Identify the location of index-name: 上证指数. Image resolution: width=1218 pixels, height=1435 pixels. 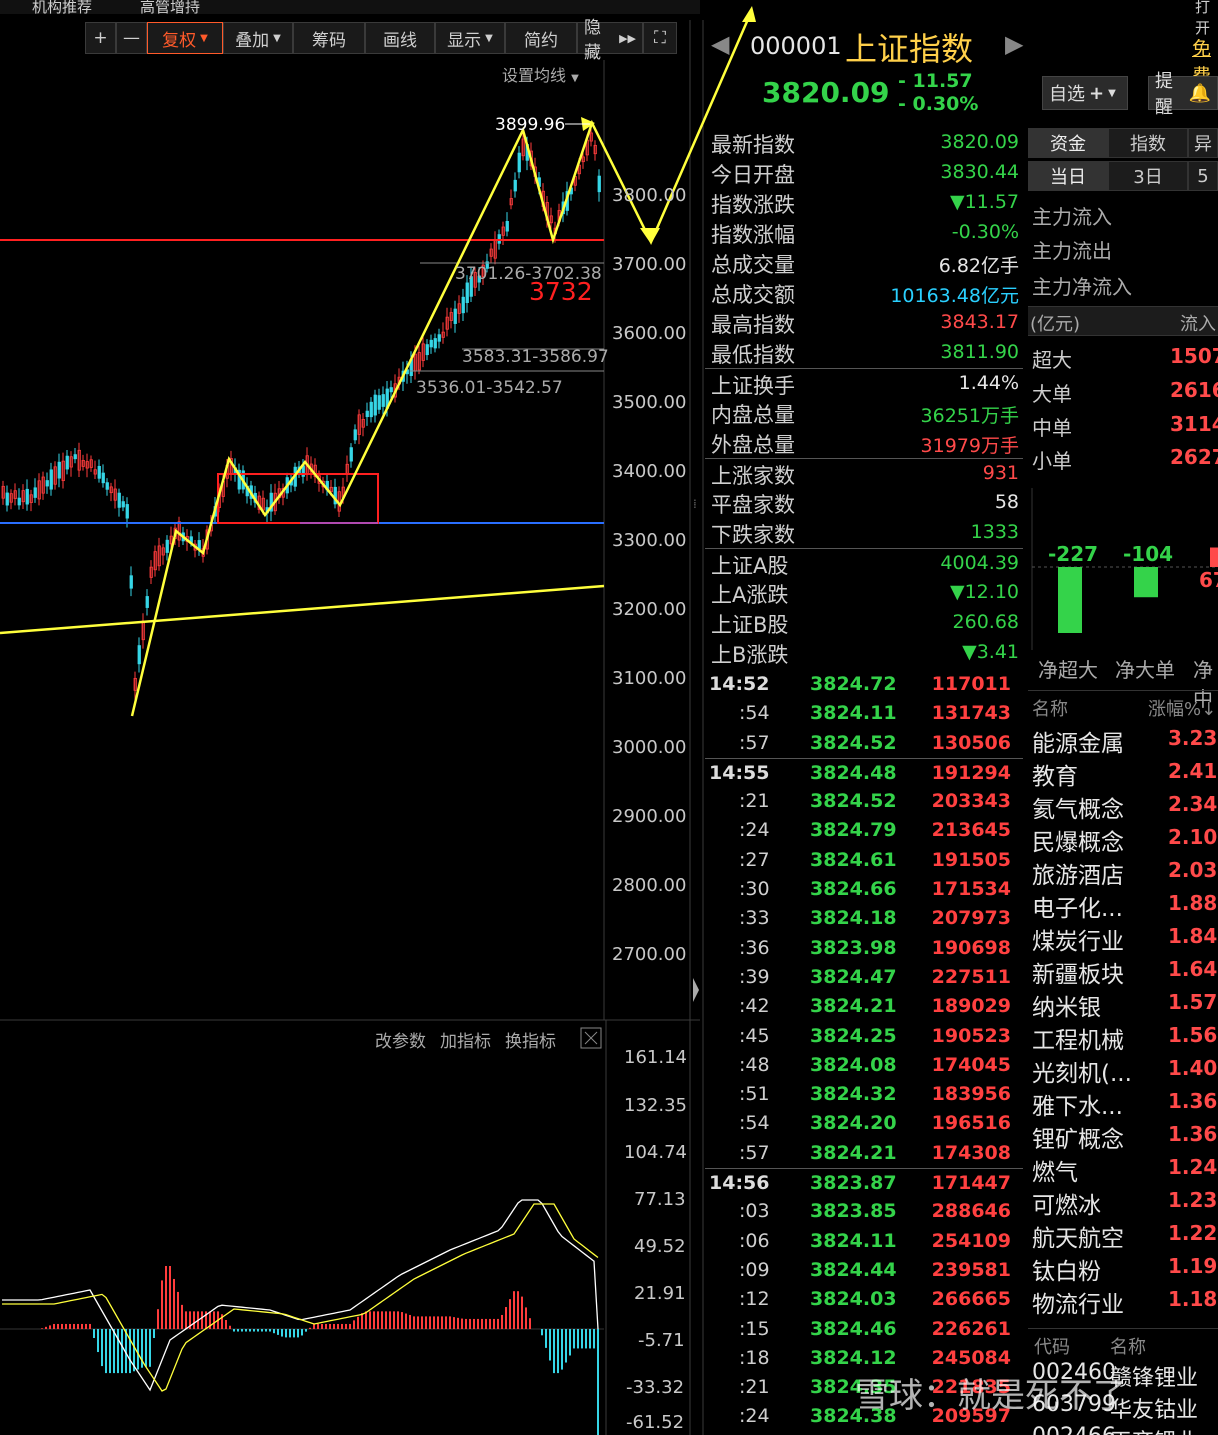
(909, 49).